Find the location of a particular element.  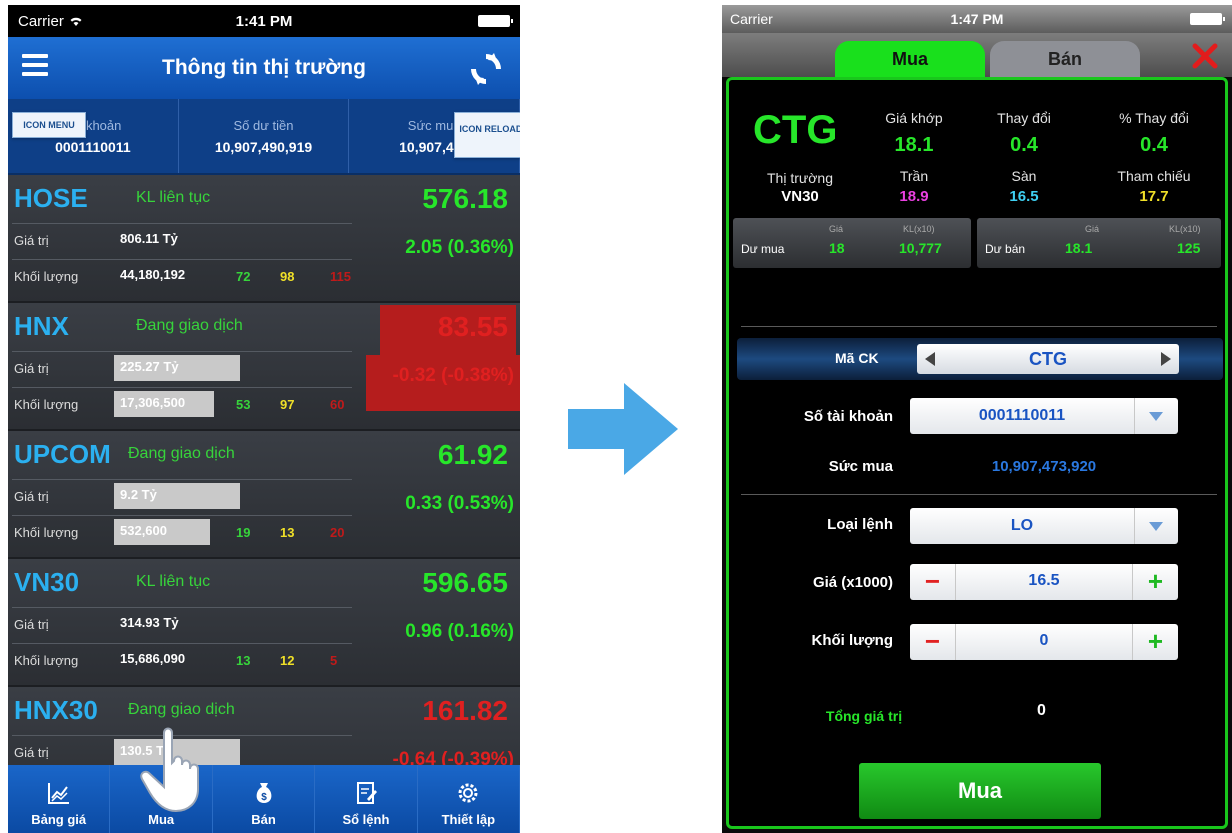

market-value: 314.93 Tỷ is located at coordinates (149, 622).